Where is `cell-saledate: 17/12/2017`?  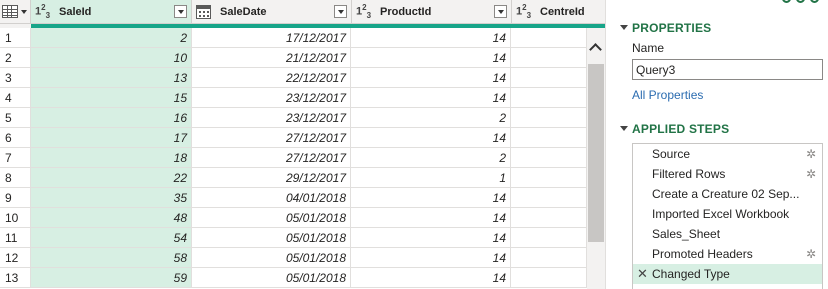 cell-saledate: 17/12/2017 is located at coordinates (271, 37).